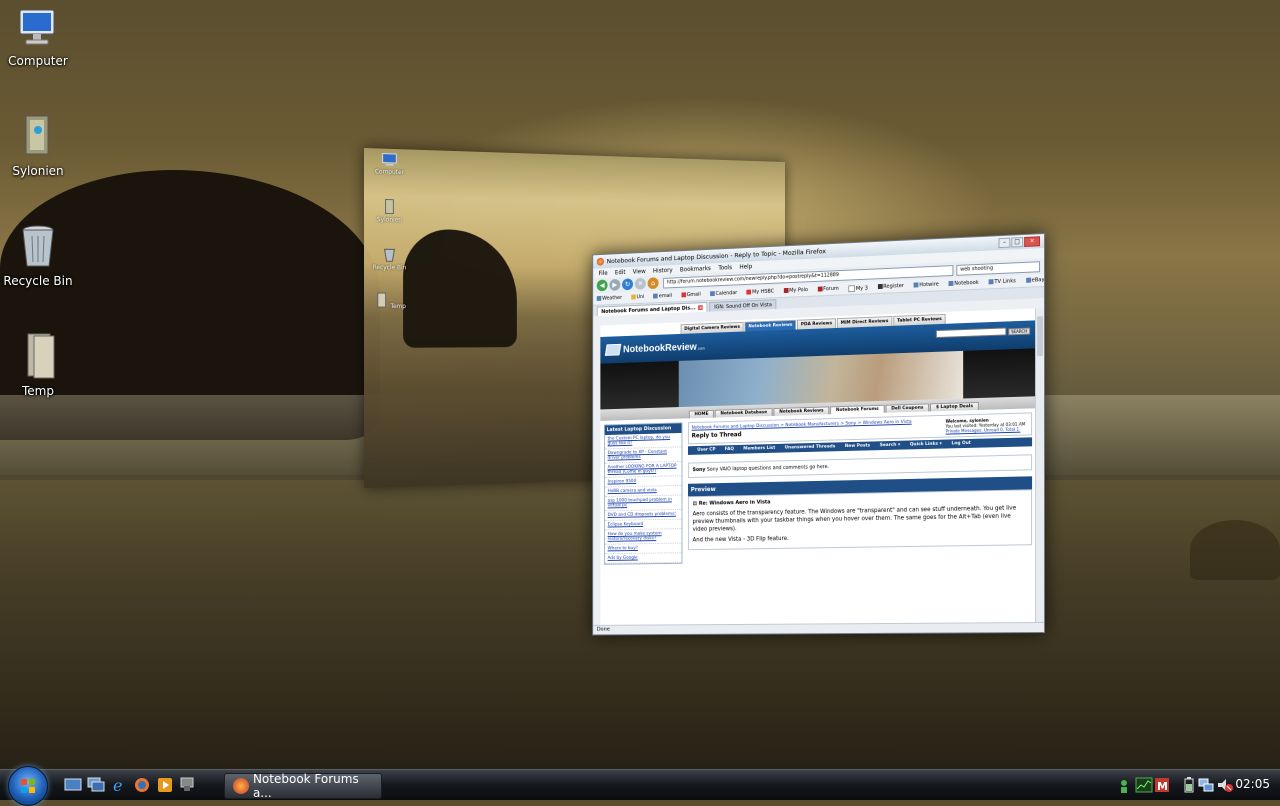 This screenshot has width=1280, height=806. What do you see at coordinates (639, 271) in the screenshot?
I see `menu-view: View` at bounding box center [639, 271].